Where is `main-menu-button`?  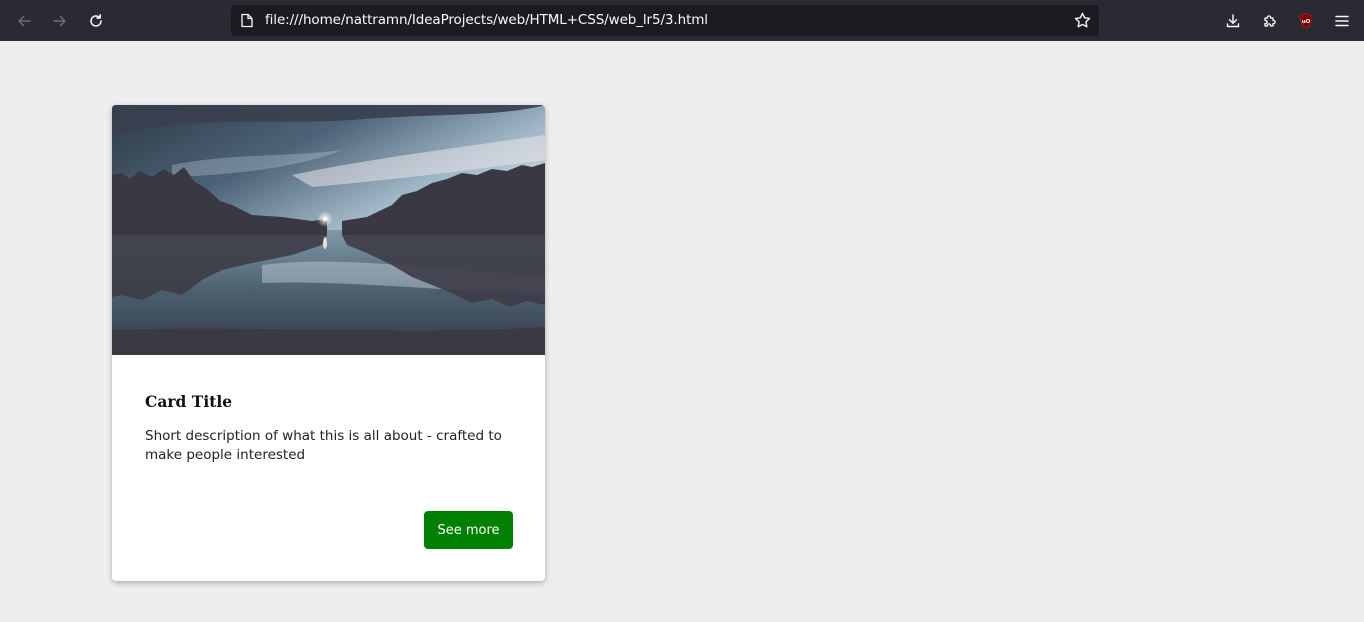
main-menu-button is located at coordinates (1342, 21).